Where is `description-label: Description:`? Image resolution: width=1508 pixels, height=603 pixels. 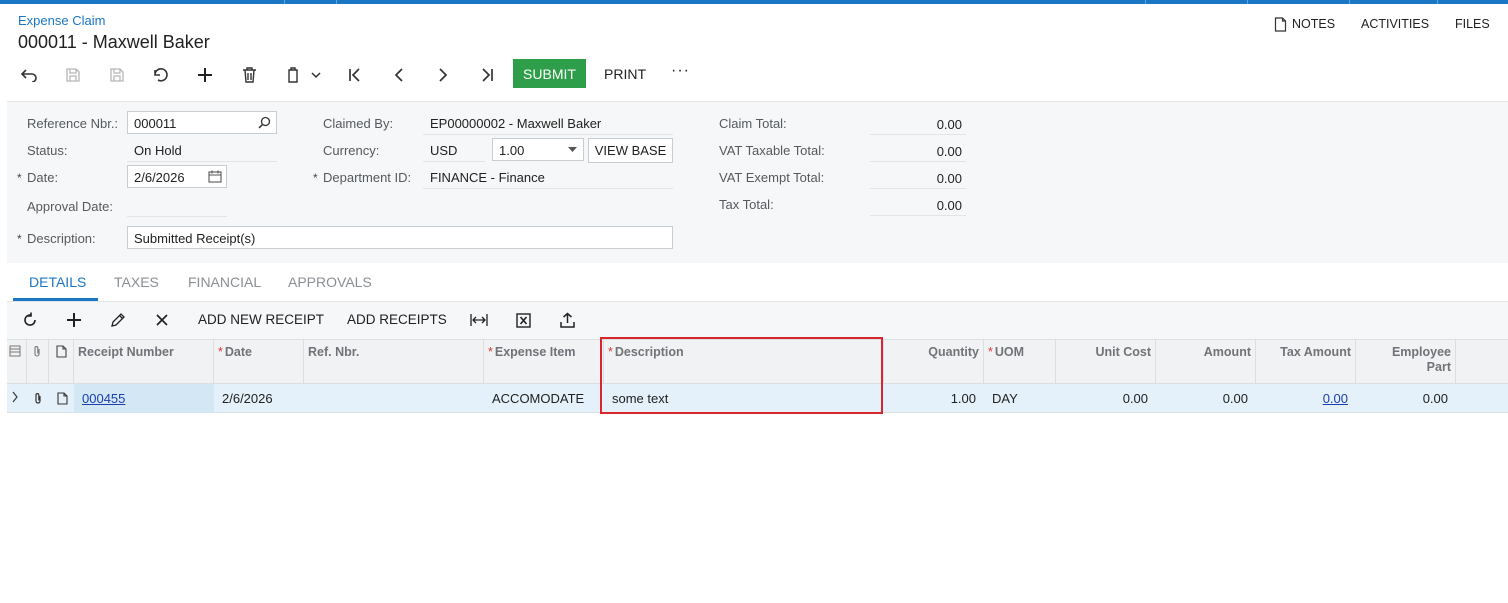 description-label: Description: is located at coordinates (61, 238).